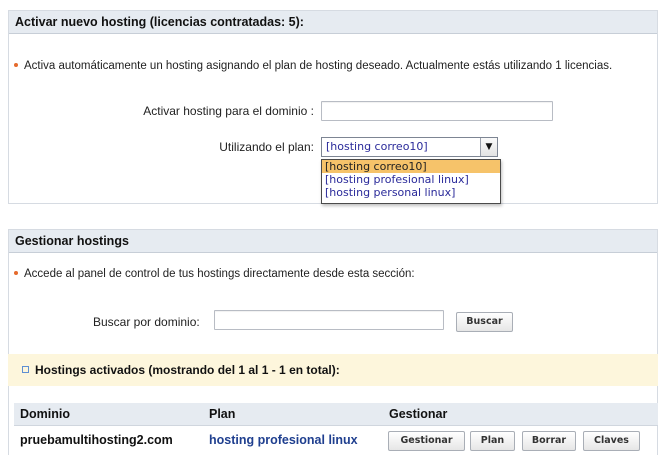  I want to click on row-domain: pruebamultihosting2.com, so click(96, 440).